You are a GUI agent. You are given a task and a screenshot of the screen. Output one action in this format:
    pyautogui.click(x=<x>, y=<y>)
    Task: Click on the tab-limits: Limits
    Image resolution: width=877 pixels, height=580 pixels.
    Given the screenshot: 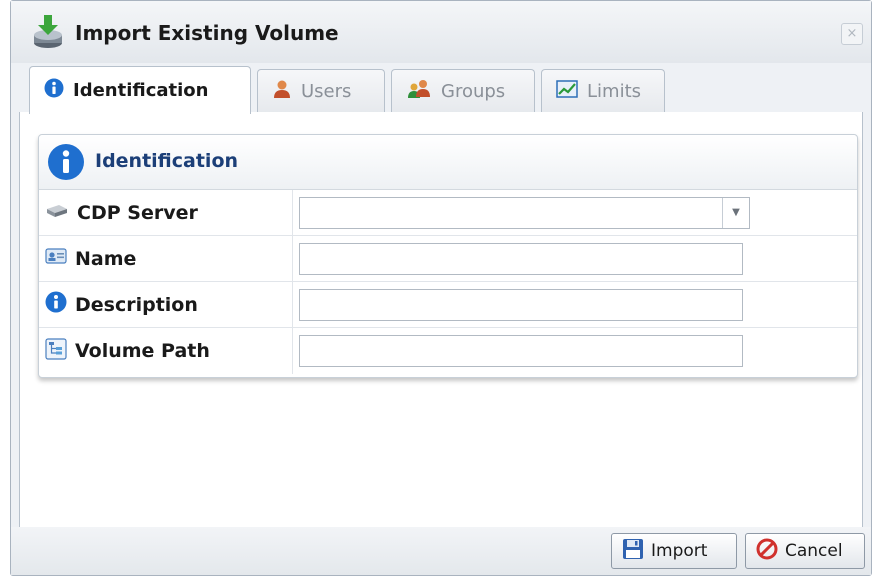 What is the action you would take?
    pyautogui.click(x=603, y=91)
    